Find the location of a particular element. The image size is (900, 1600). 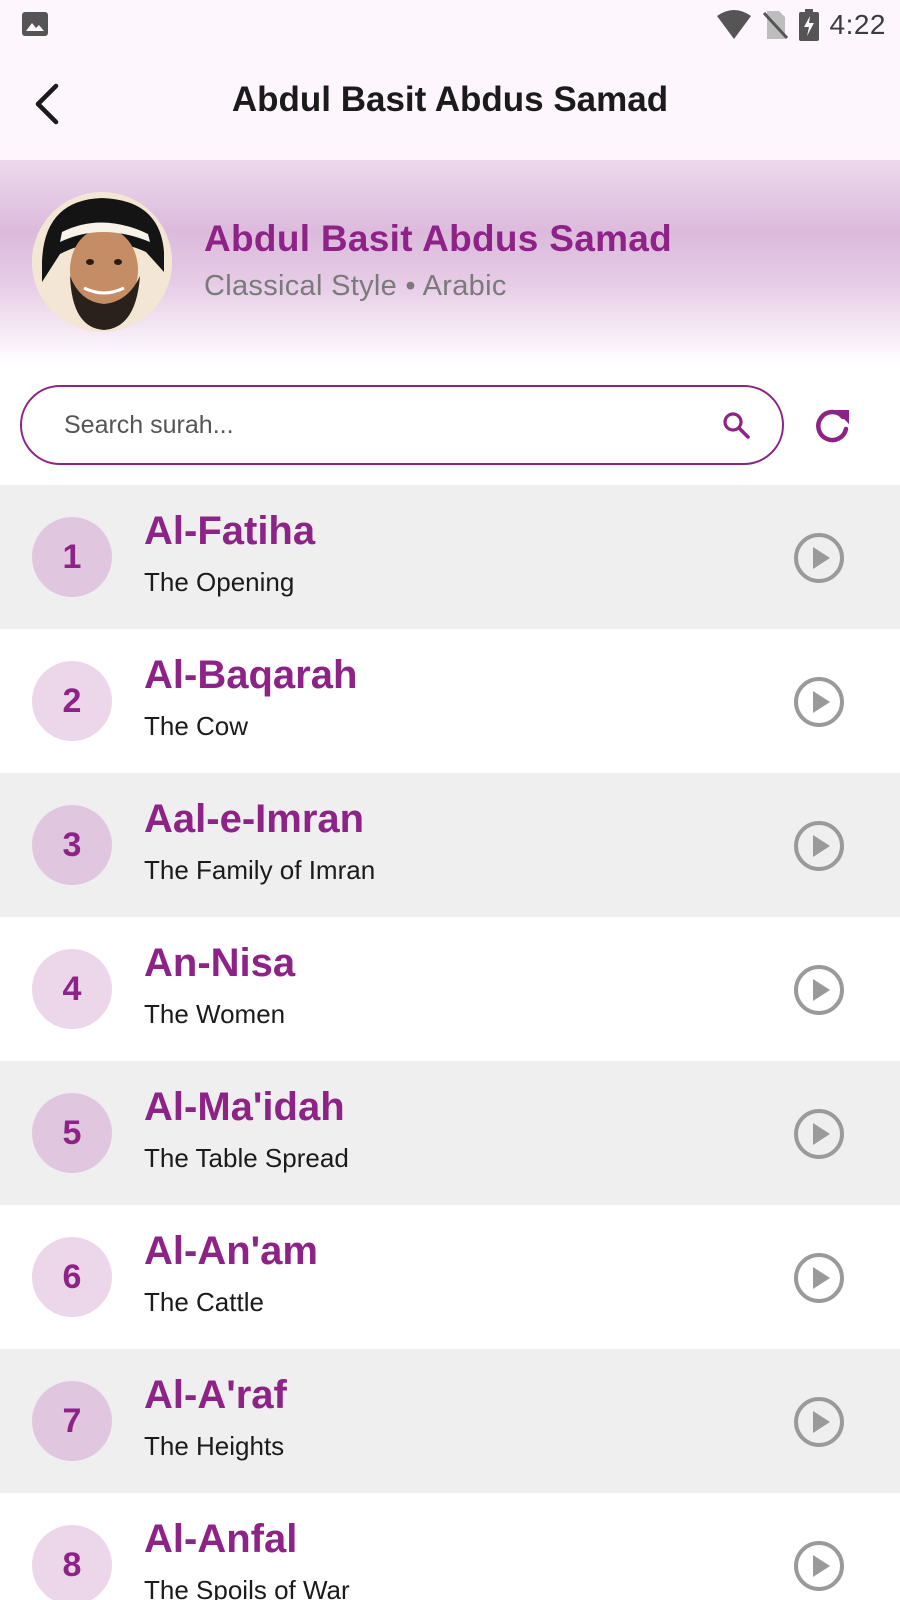

no-sim-icon is located at coordinates (775, 25).